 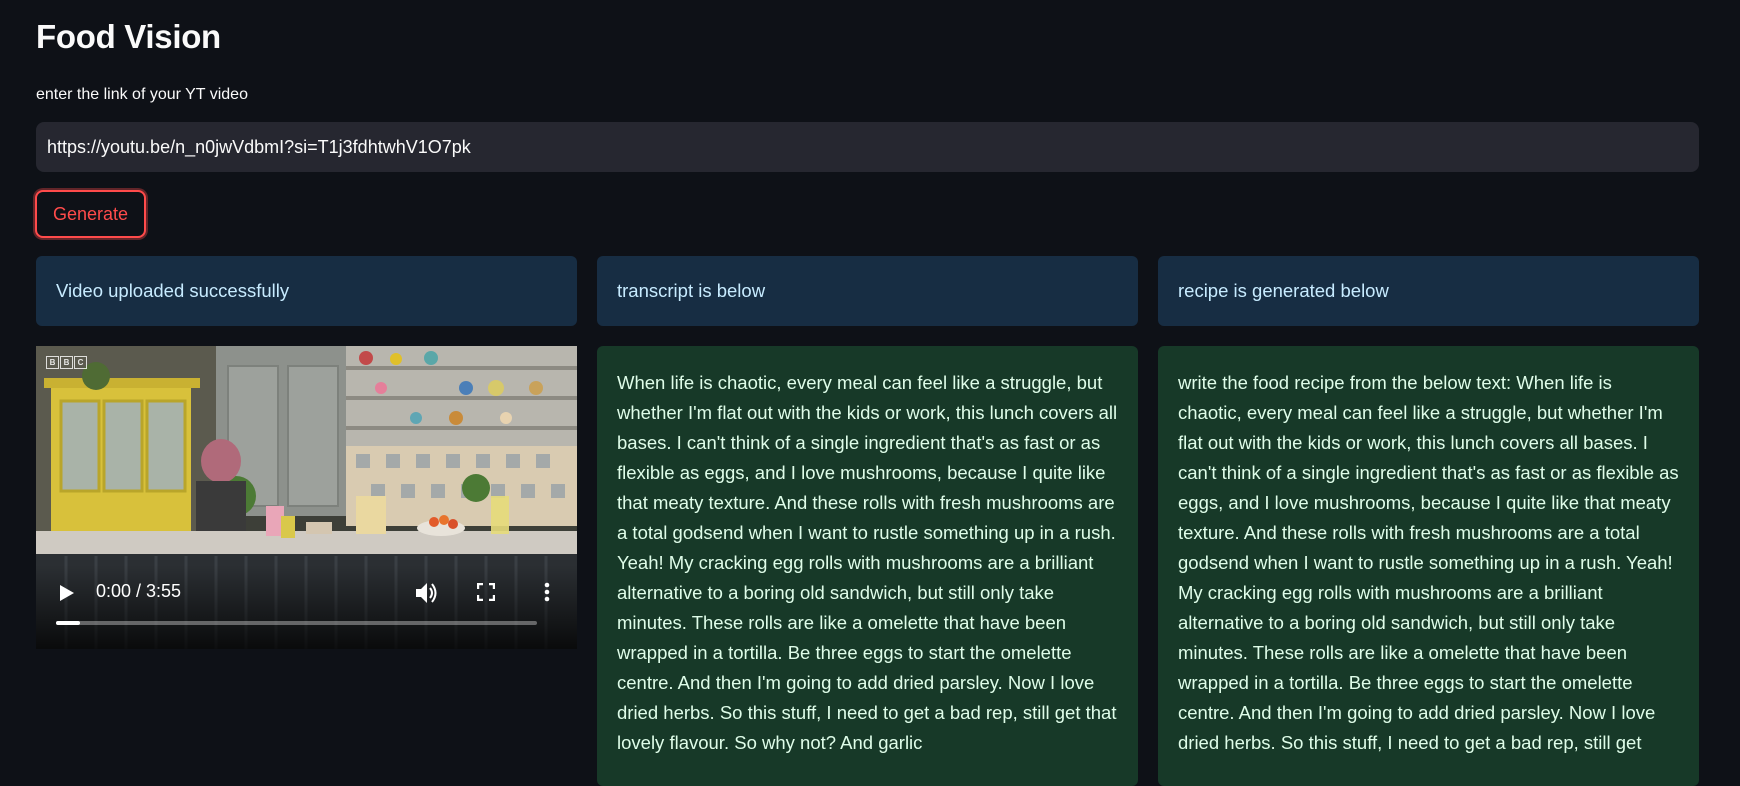 I want to click on play-icon, so click(x=67, y=593).